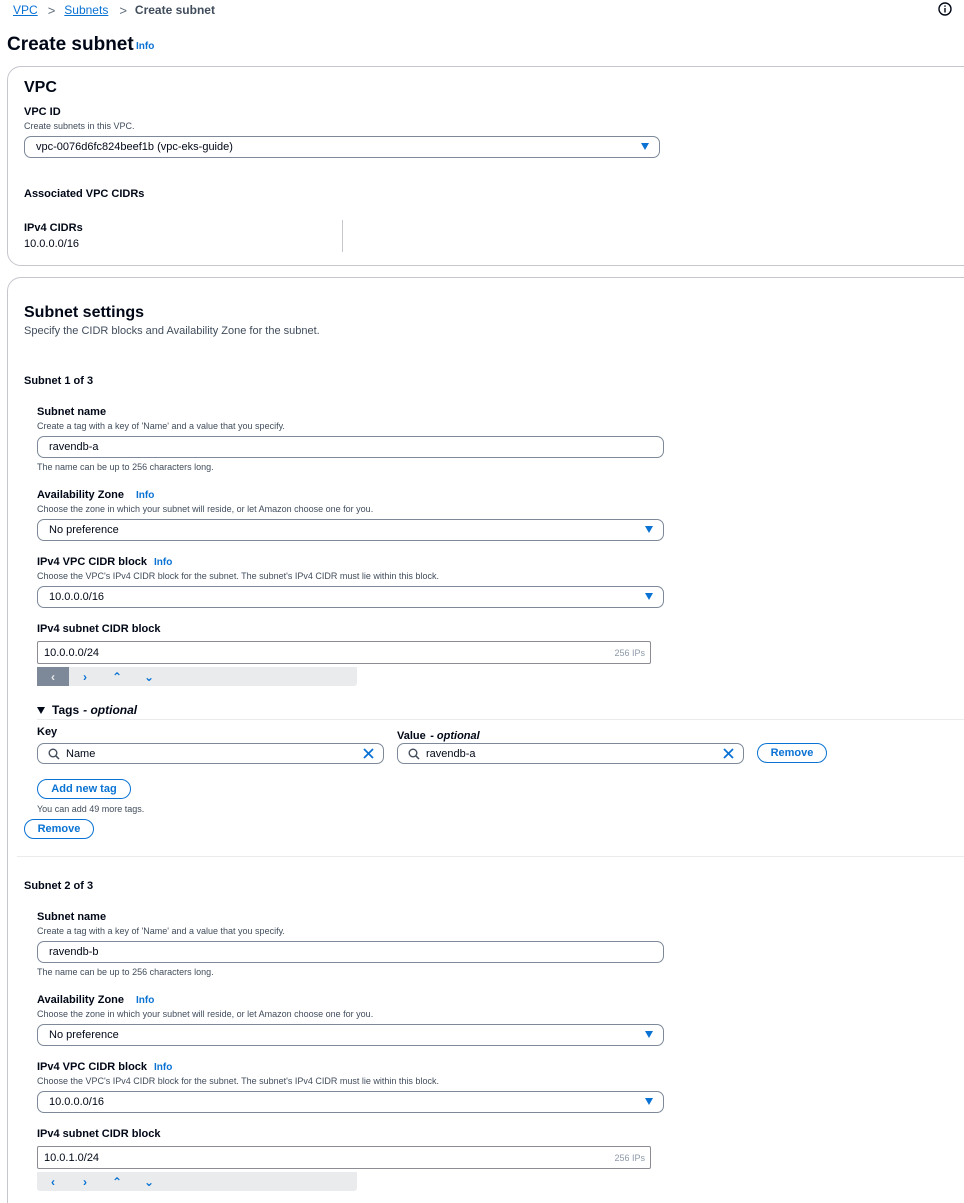 This screenshot has width=964, height=1203. What do you see at coordinates (47, 732) in the screenshot?
I see `tag-key-label: Key` at bounding box center [47, 732].